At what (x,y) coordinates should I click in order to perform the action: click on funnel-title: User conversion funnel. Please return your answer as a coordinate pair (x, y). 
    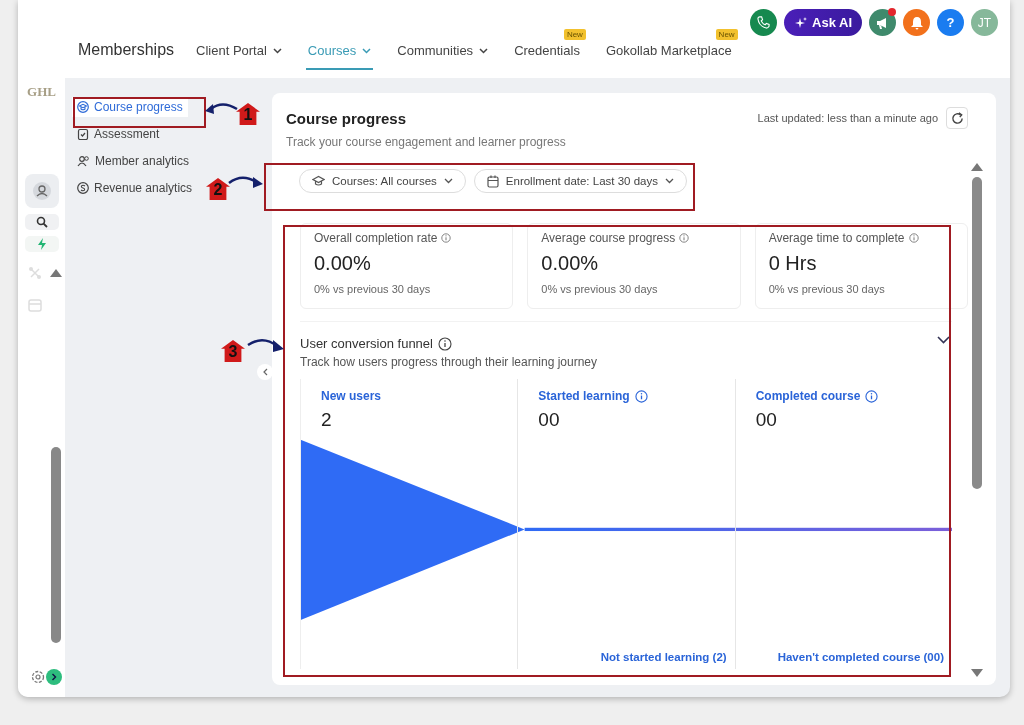
    Looking at the image, I should click on (366, 343).